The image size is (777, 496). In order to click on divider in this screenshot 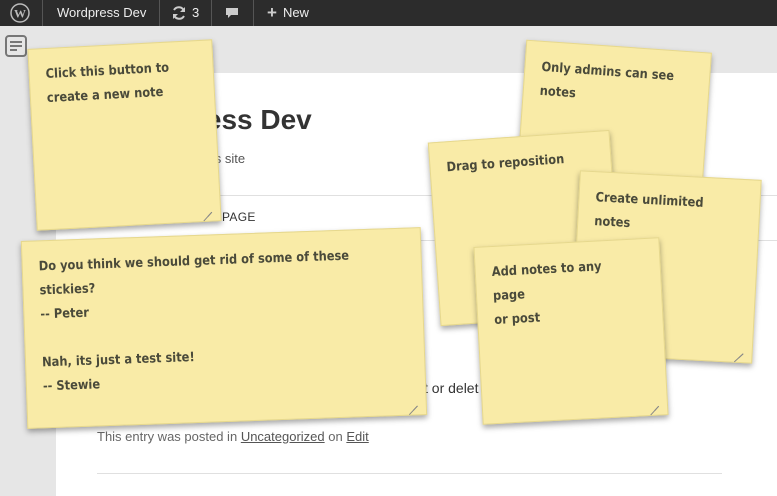, I will do `click(409, 473)`.